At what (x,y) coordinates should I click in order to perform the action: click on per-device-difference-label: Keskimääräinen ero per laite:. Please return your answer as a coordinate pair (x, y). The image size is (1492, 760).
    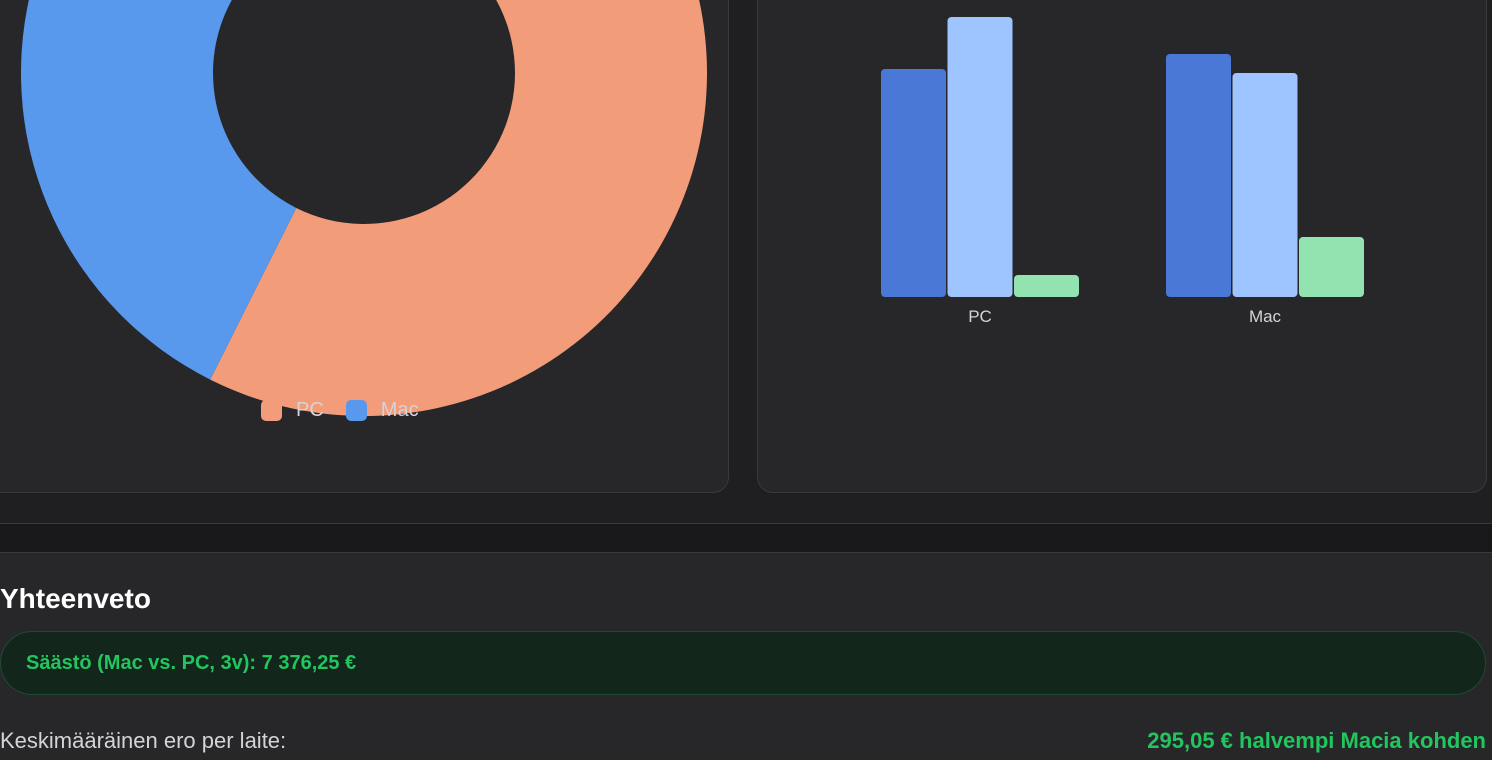
    Looking at the image, I should click on (143, 740).